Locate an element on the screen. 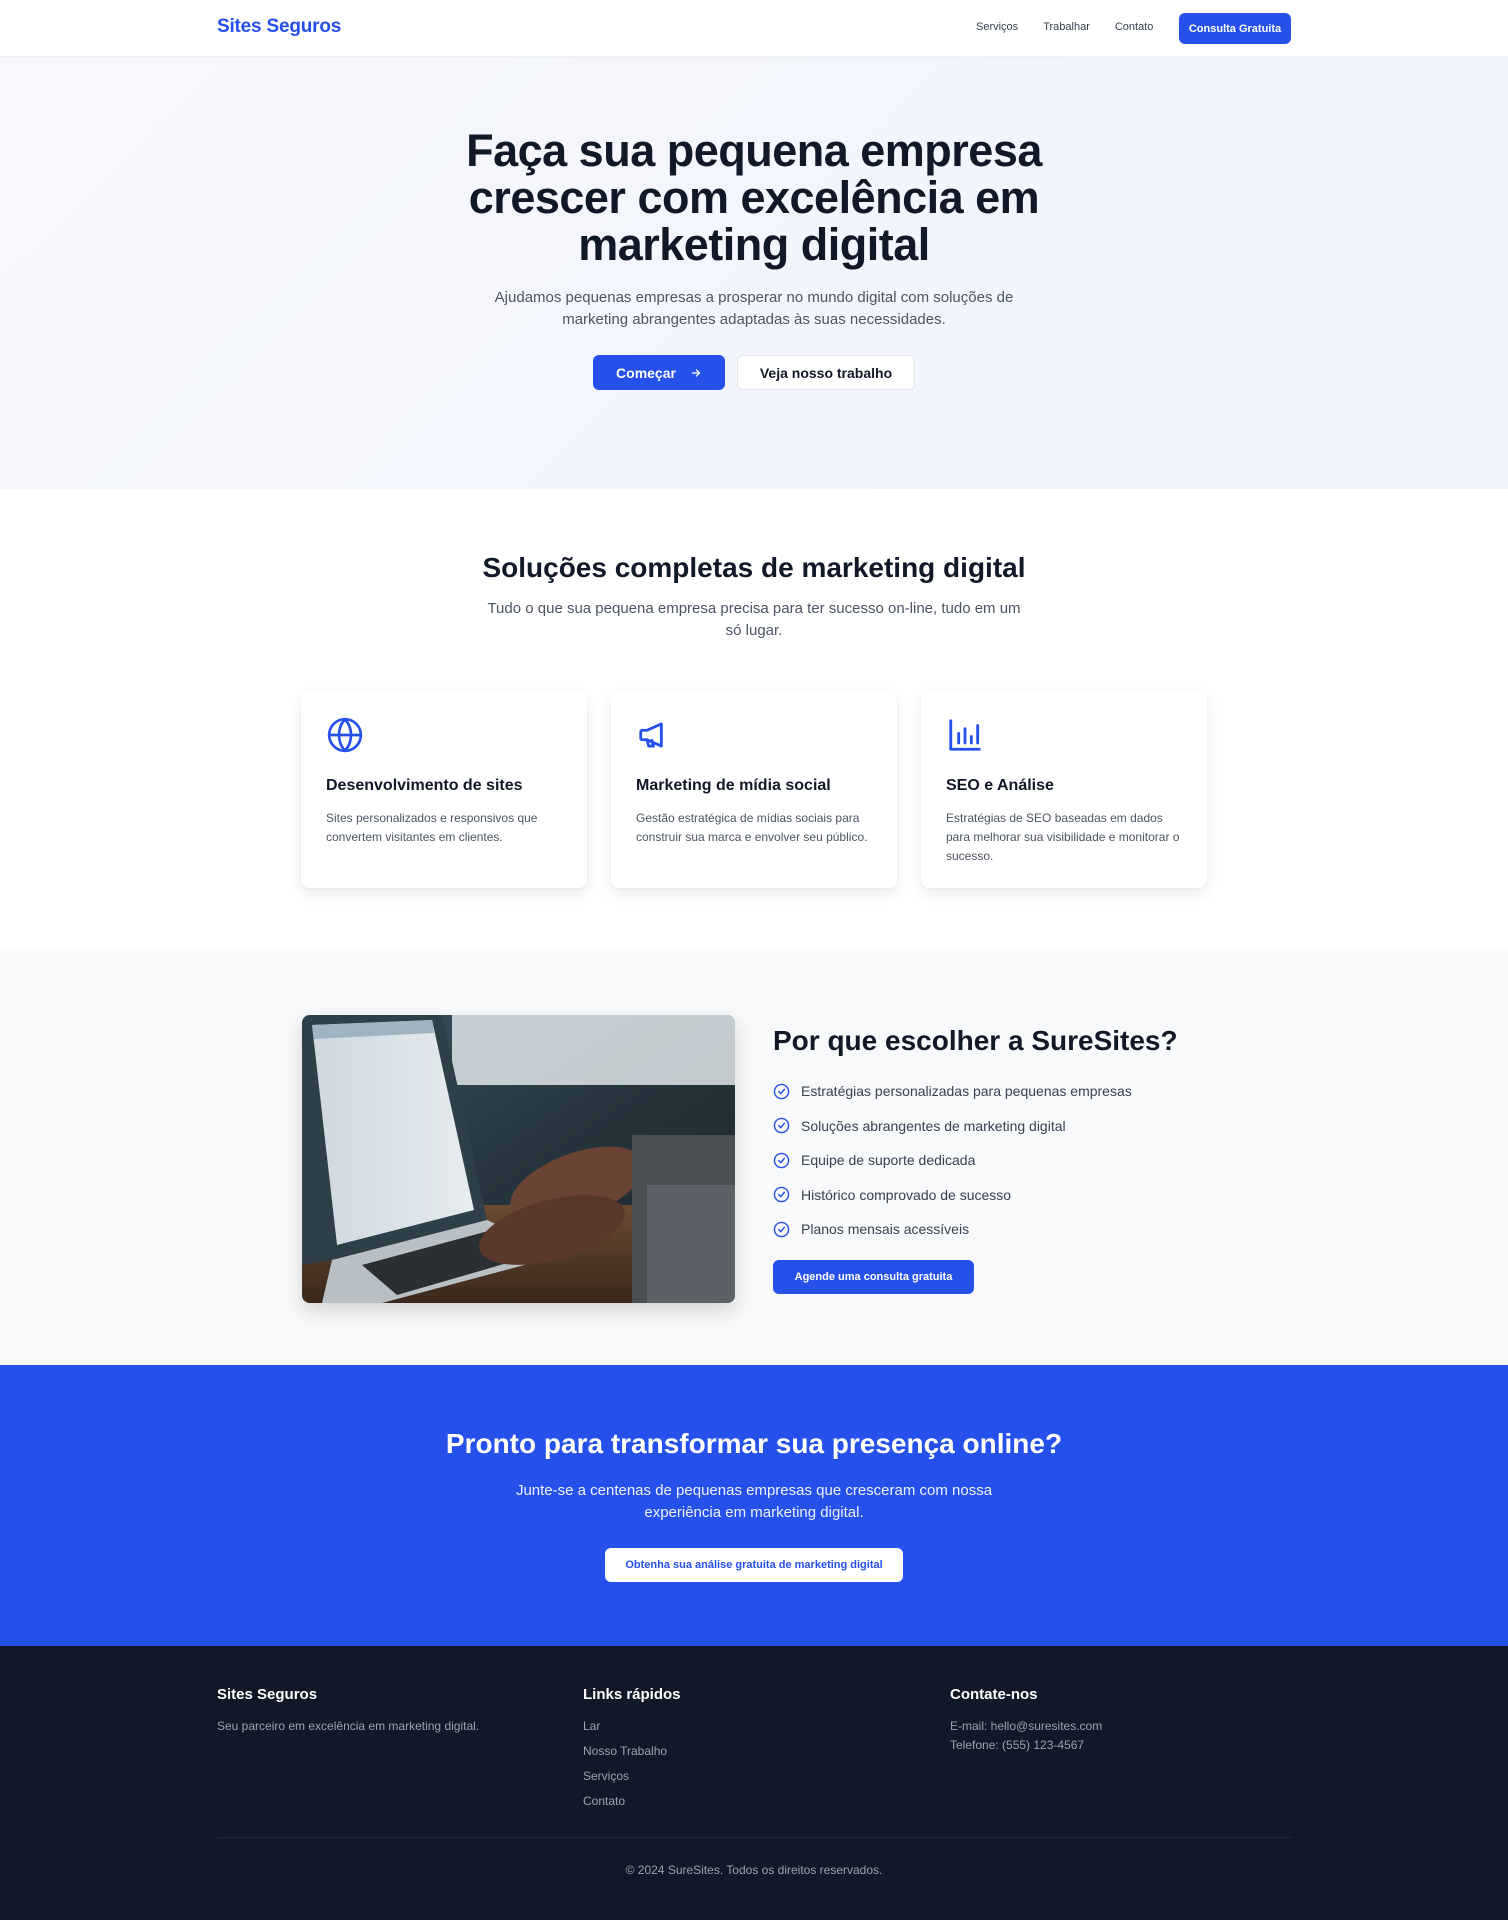 Image resolution: width=1508 pixels, height=1920 pixels. benefit-text: Planos mensais acessíveis is located at coordinates (885, 1229).